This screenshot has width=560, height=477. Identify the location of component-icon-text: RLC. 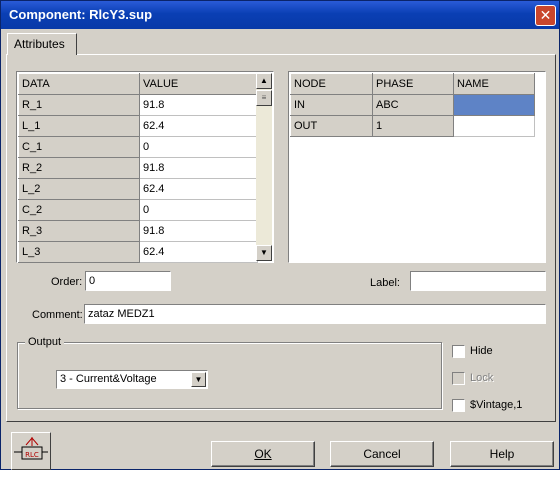
(32, 455).